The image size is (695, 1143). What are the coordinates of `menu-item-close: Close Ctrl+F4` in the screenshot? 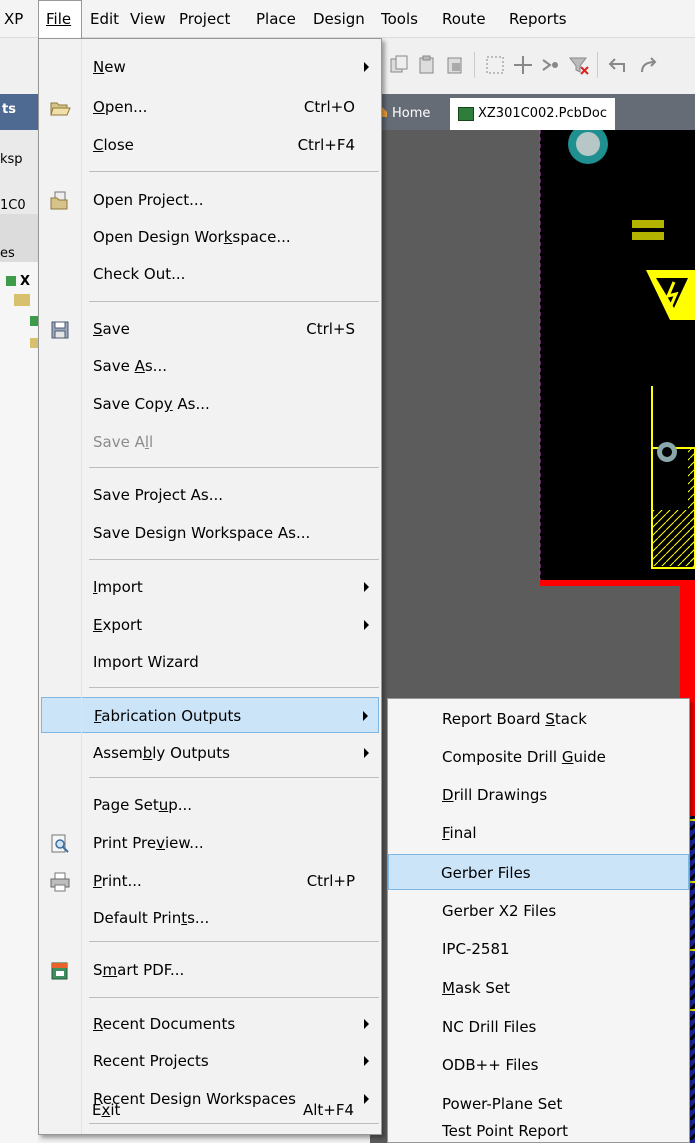 It's located at (210, 145).